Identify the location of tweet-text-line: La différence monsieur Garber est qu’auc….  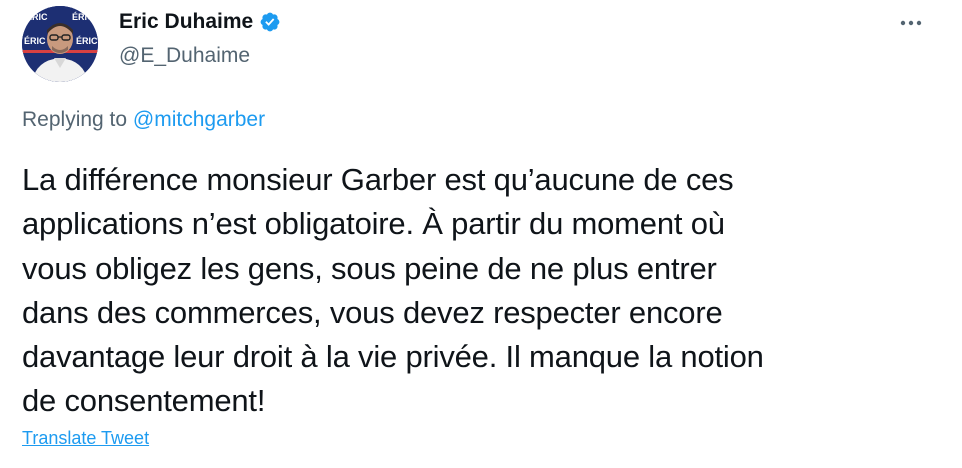
(378, 179).